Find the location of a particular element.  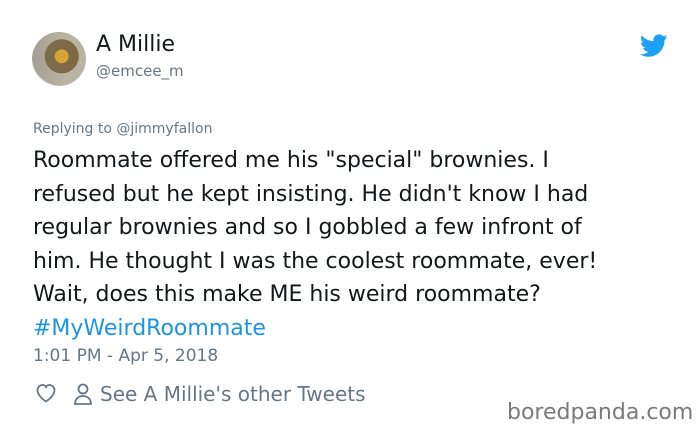

timestamp: 1:01 PM - Apr 5, 2018 is located at coordinates (125, 356).